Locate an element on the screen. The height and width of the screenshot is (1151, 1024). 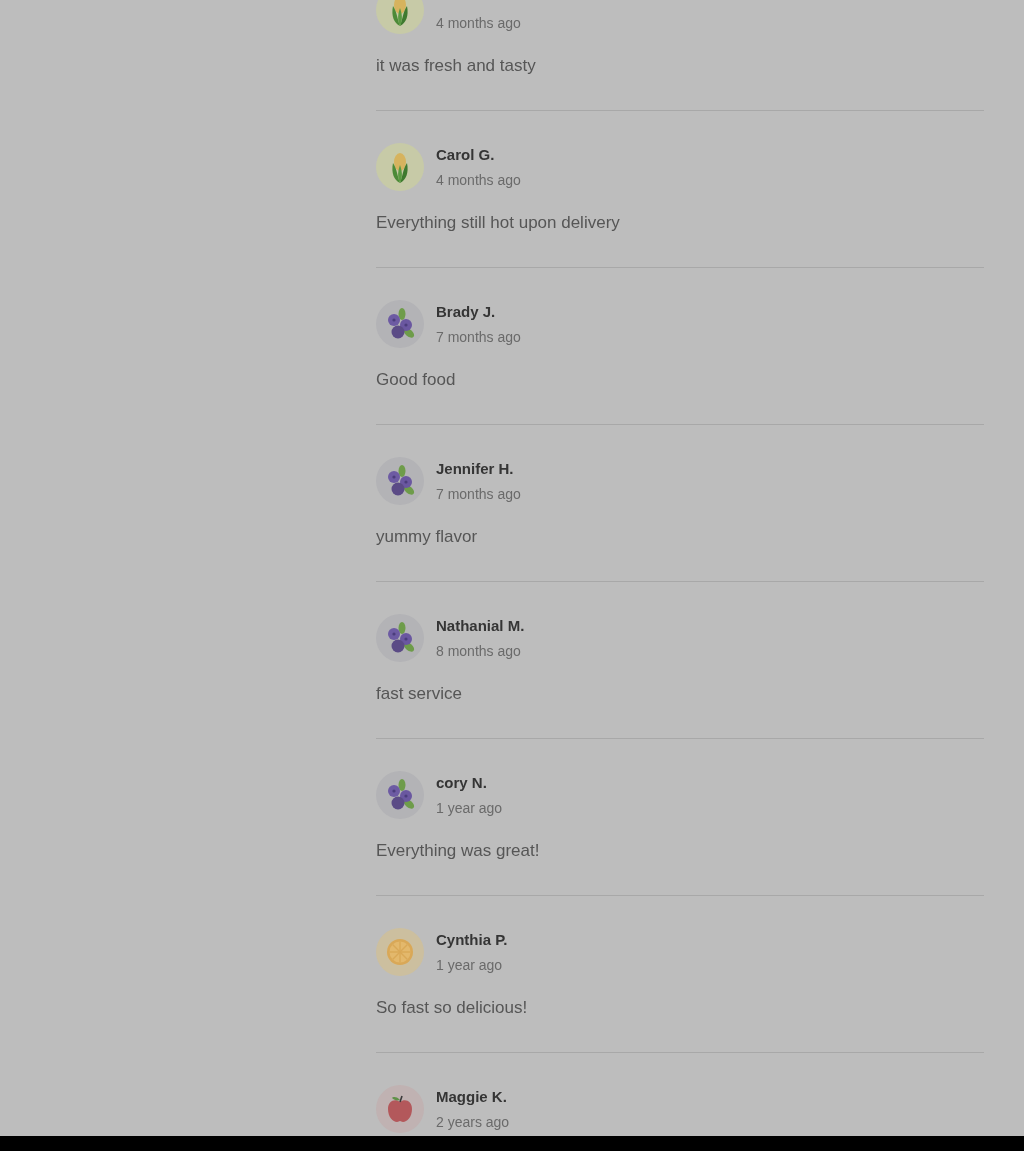
review-text: Everything was great! is located at coordinates (458, 851).